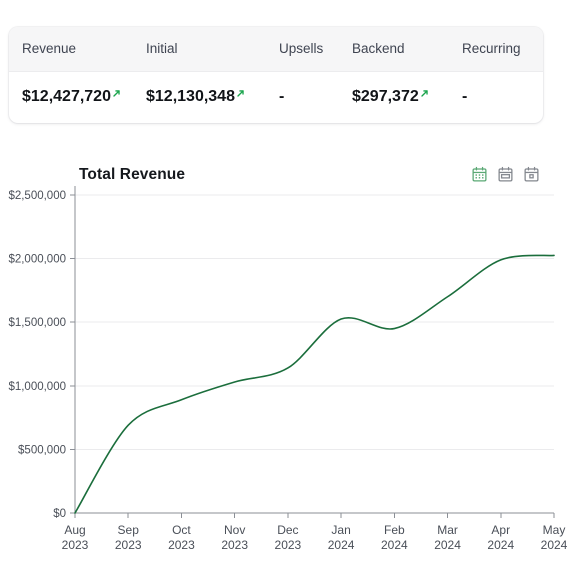 The height and width of the screenshot is (580, 584). Describe the element at coordinates (37, 323) in the screenshot. I see `y-tick-label: $1,500,000` at that location.